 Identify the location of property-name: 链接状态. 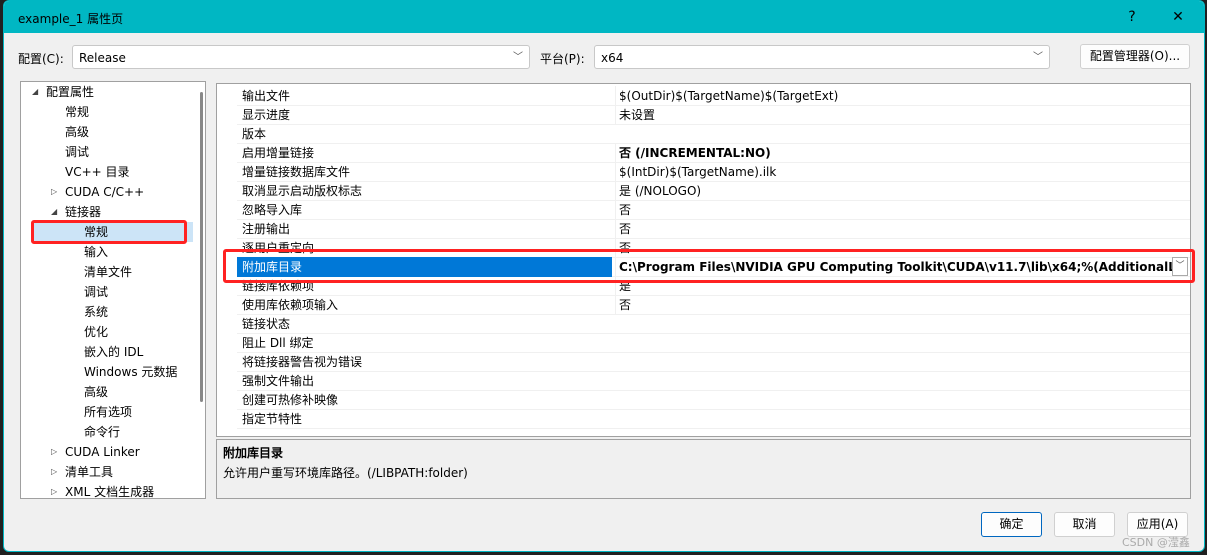
(266, 324).